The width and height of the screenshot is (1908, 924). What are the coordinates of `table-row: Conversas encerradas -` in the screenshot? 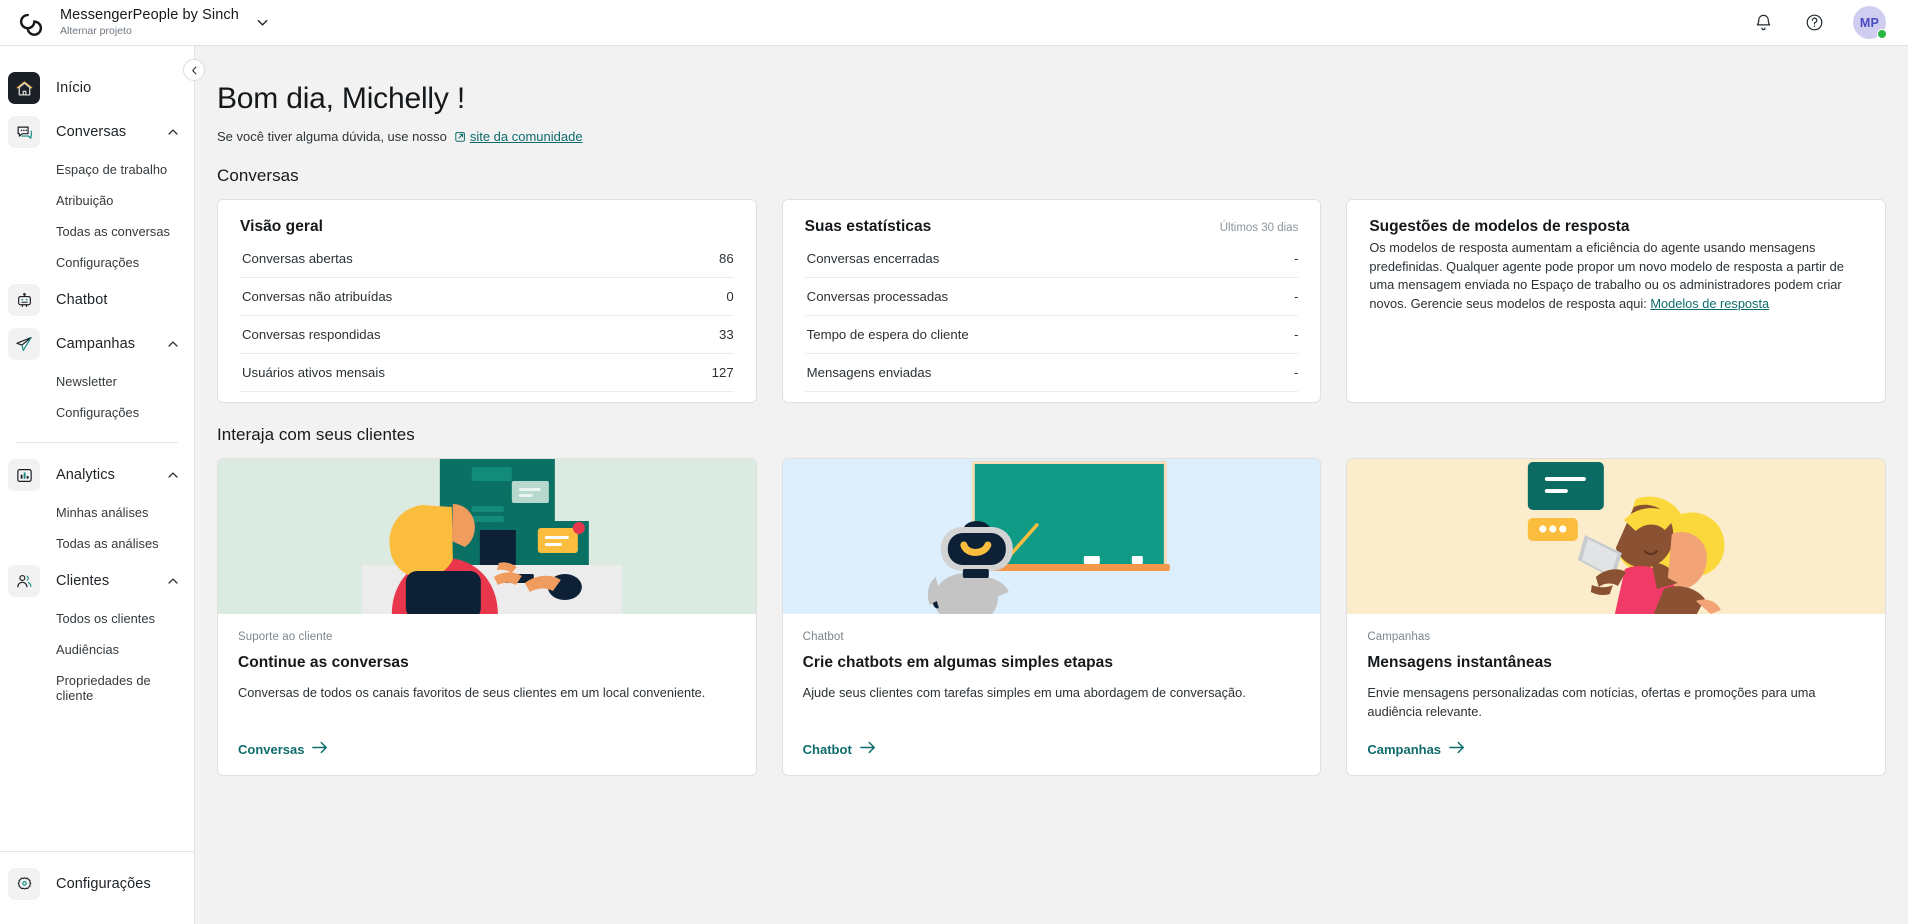 It's located at (1051, 259).